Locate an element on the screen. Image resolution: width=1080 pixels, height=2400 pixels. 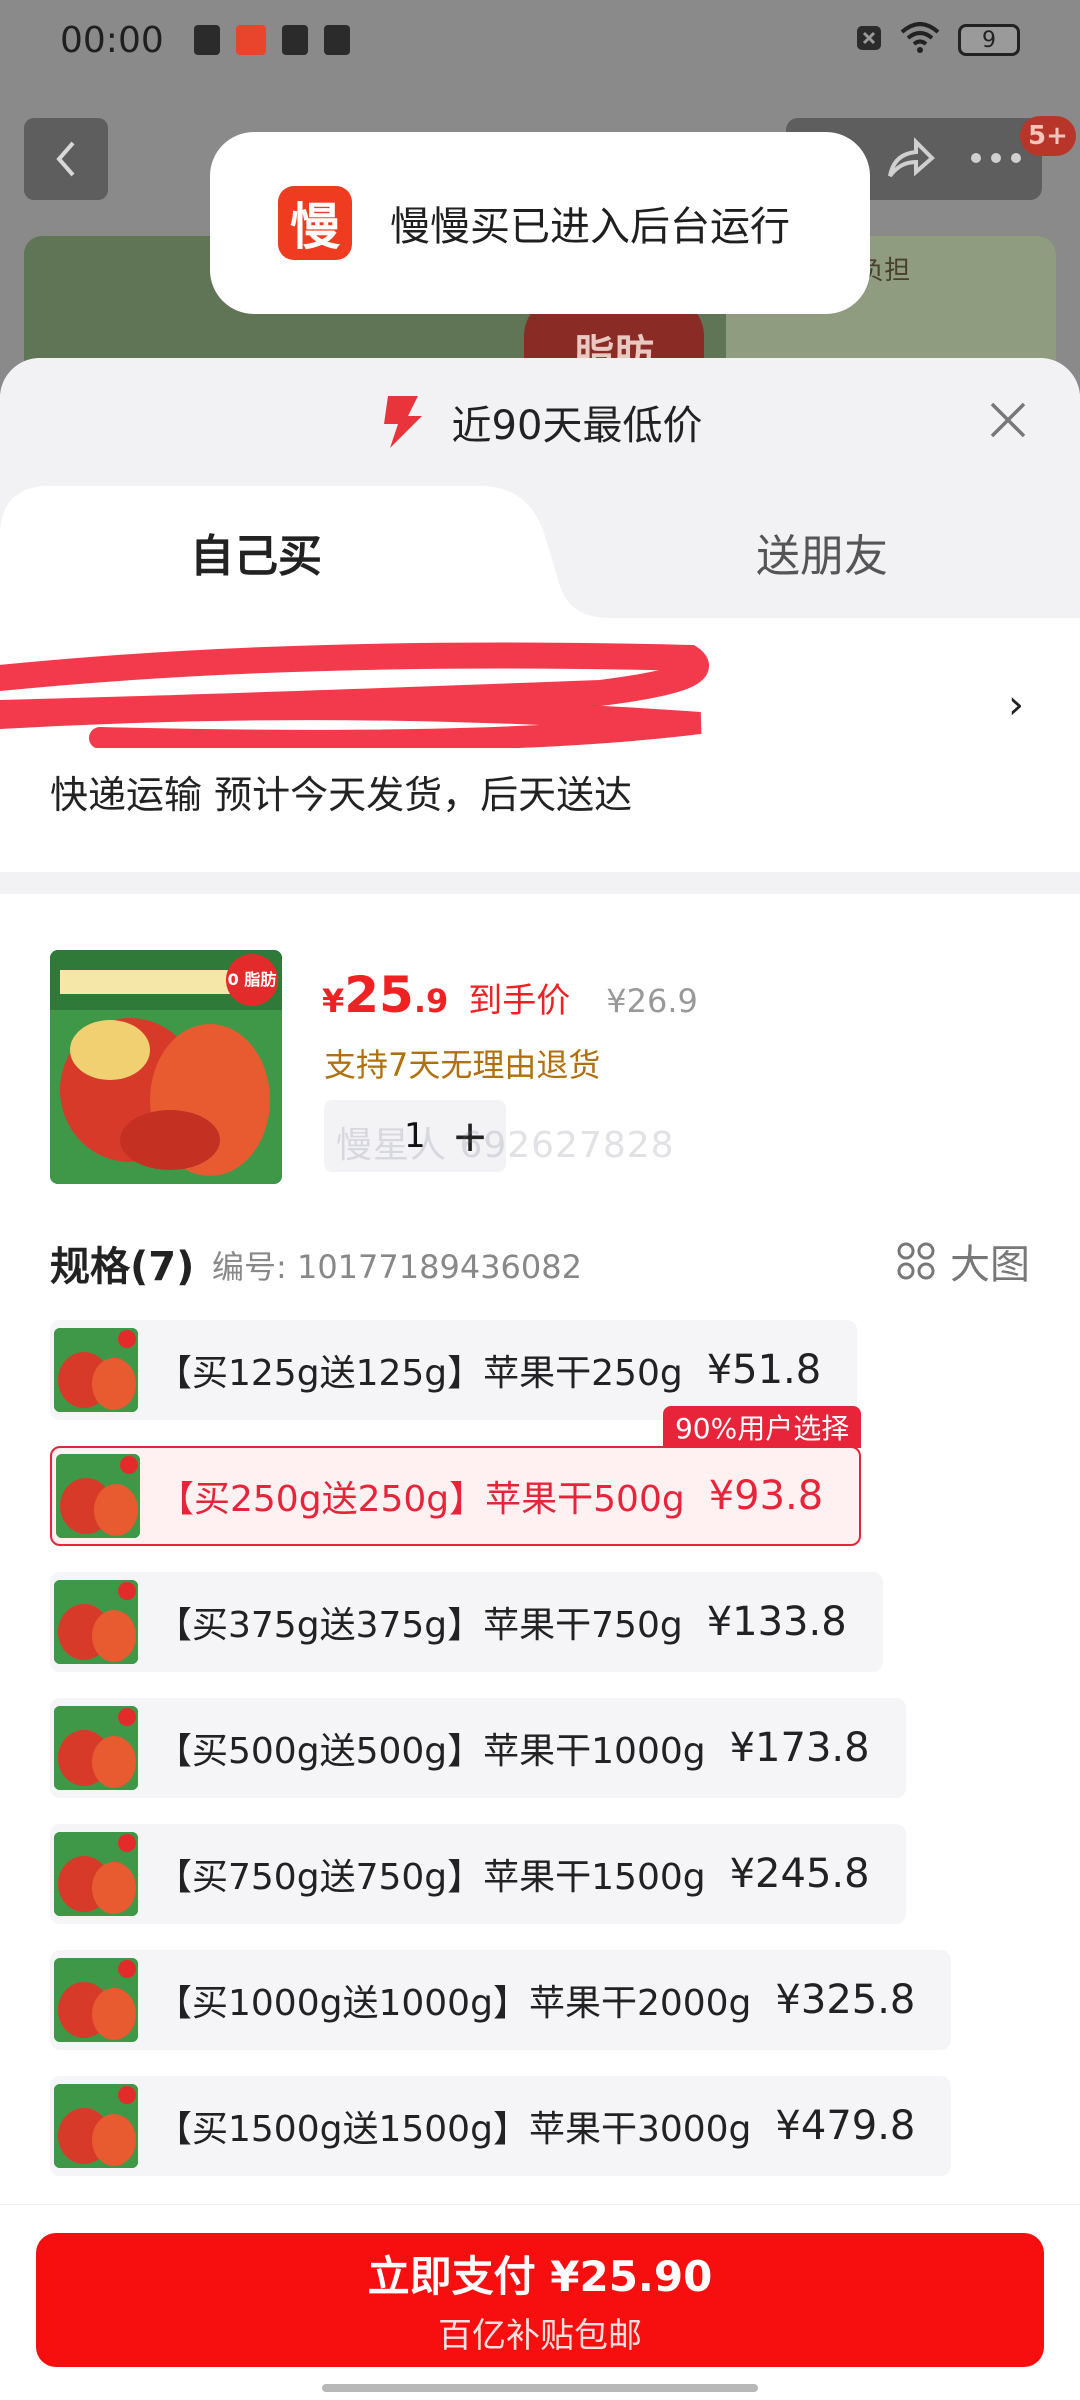
spec-price: ¥479.8 is located at coordinates (845, 2126).